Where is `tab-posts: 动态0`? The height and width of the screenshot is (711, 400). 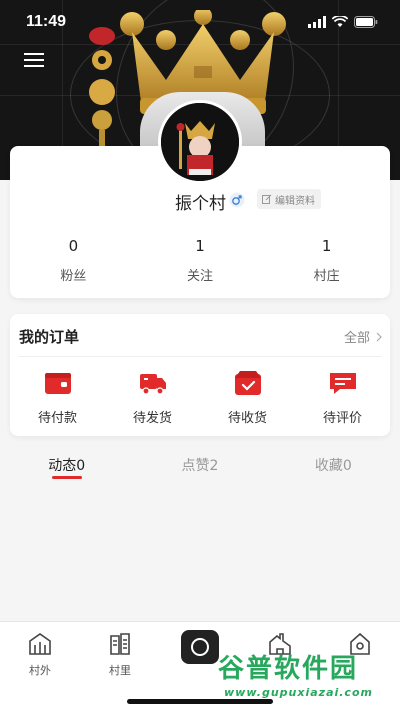 tab-posts: 动态0 is located at coordinates (66, 467).